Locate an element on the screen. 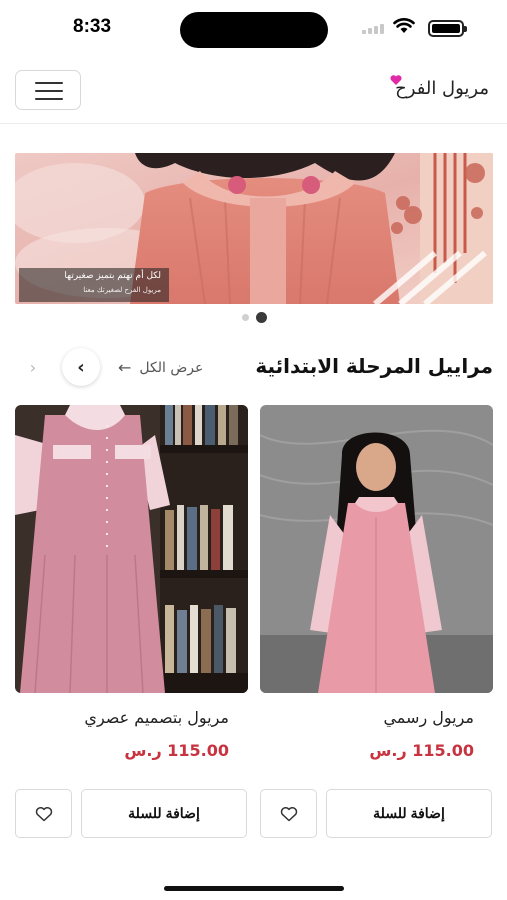 The image size is (507, 900). carousel-dot is located at coordinates (245, 317).